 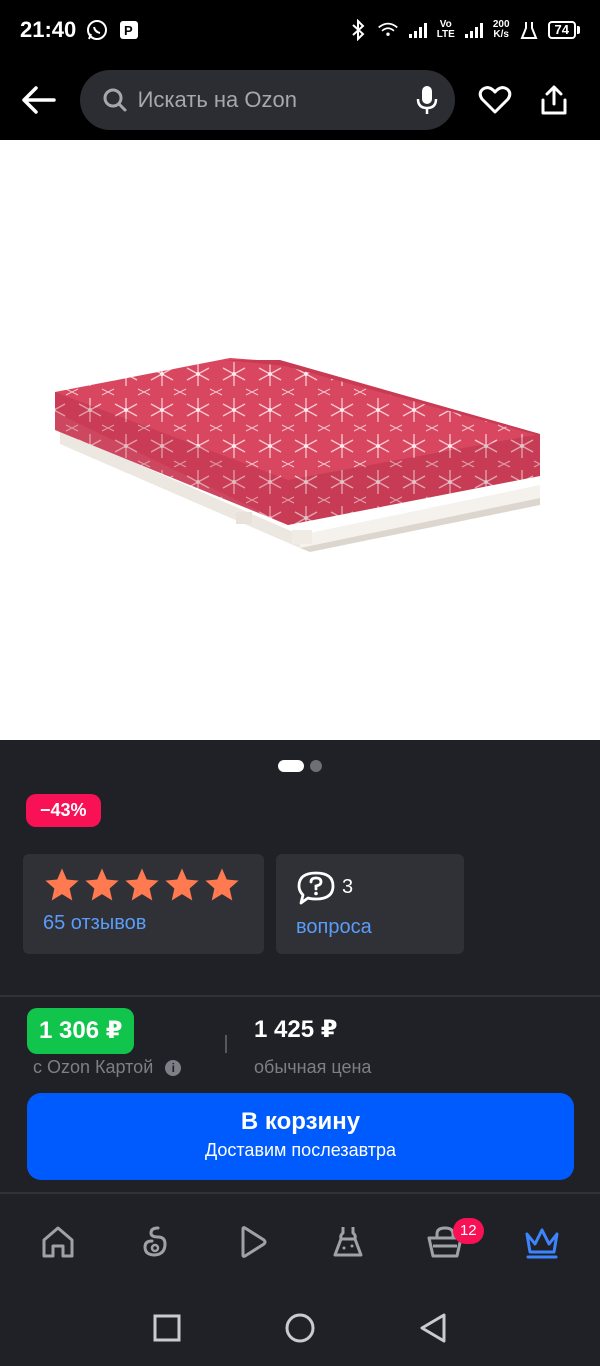 What do you see at coordinates (316, 888) in the screenshot?
I see `question-bubble-icon` at bounding box center [316, 888].